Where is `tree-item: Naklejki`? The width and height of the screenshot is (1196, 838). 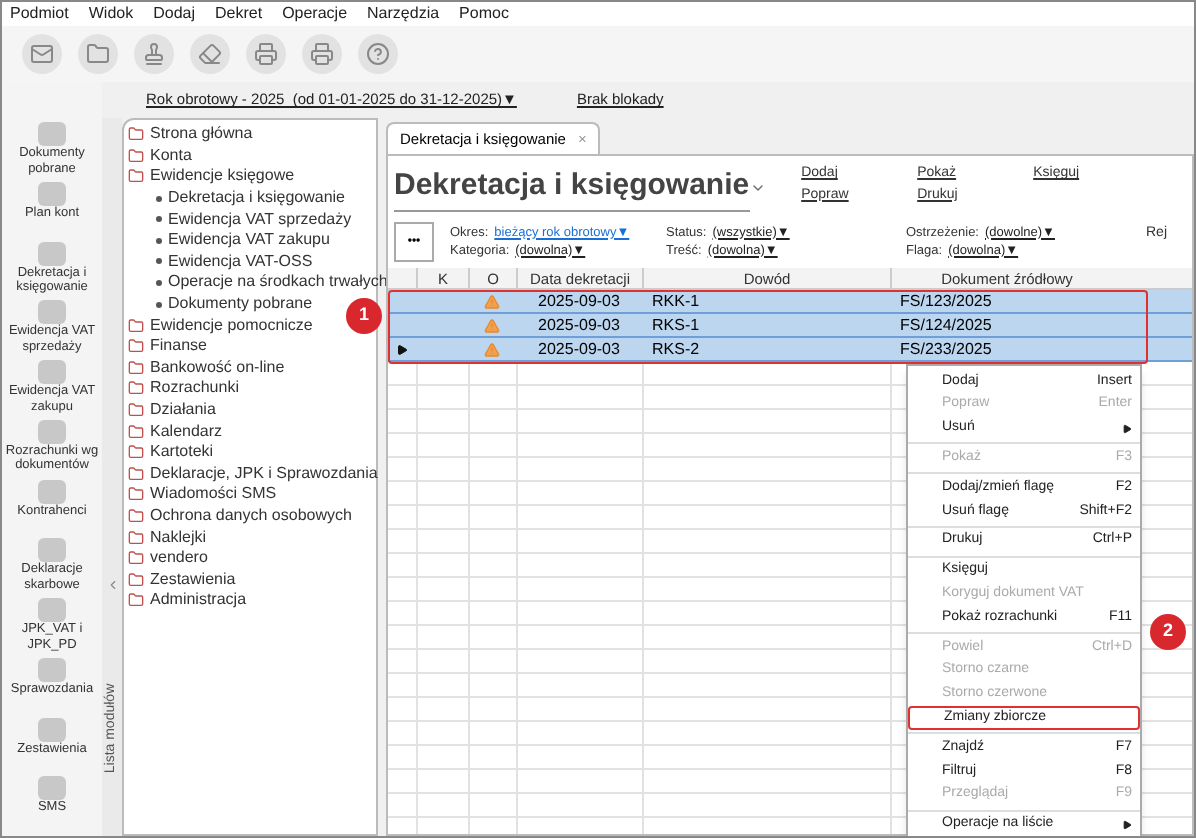 tree-item: Naklejki is located at coordinates (178, 537).